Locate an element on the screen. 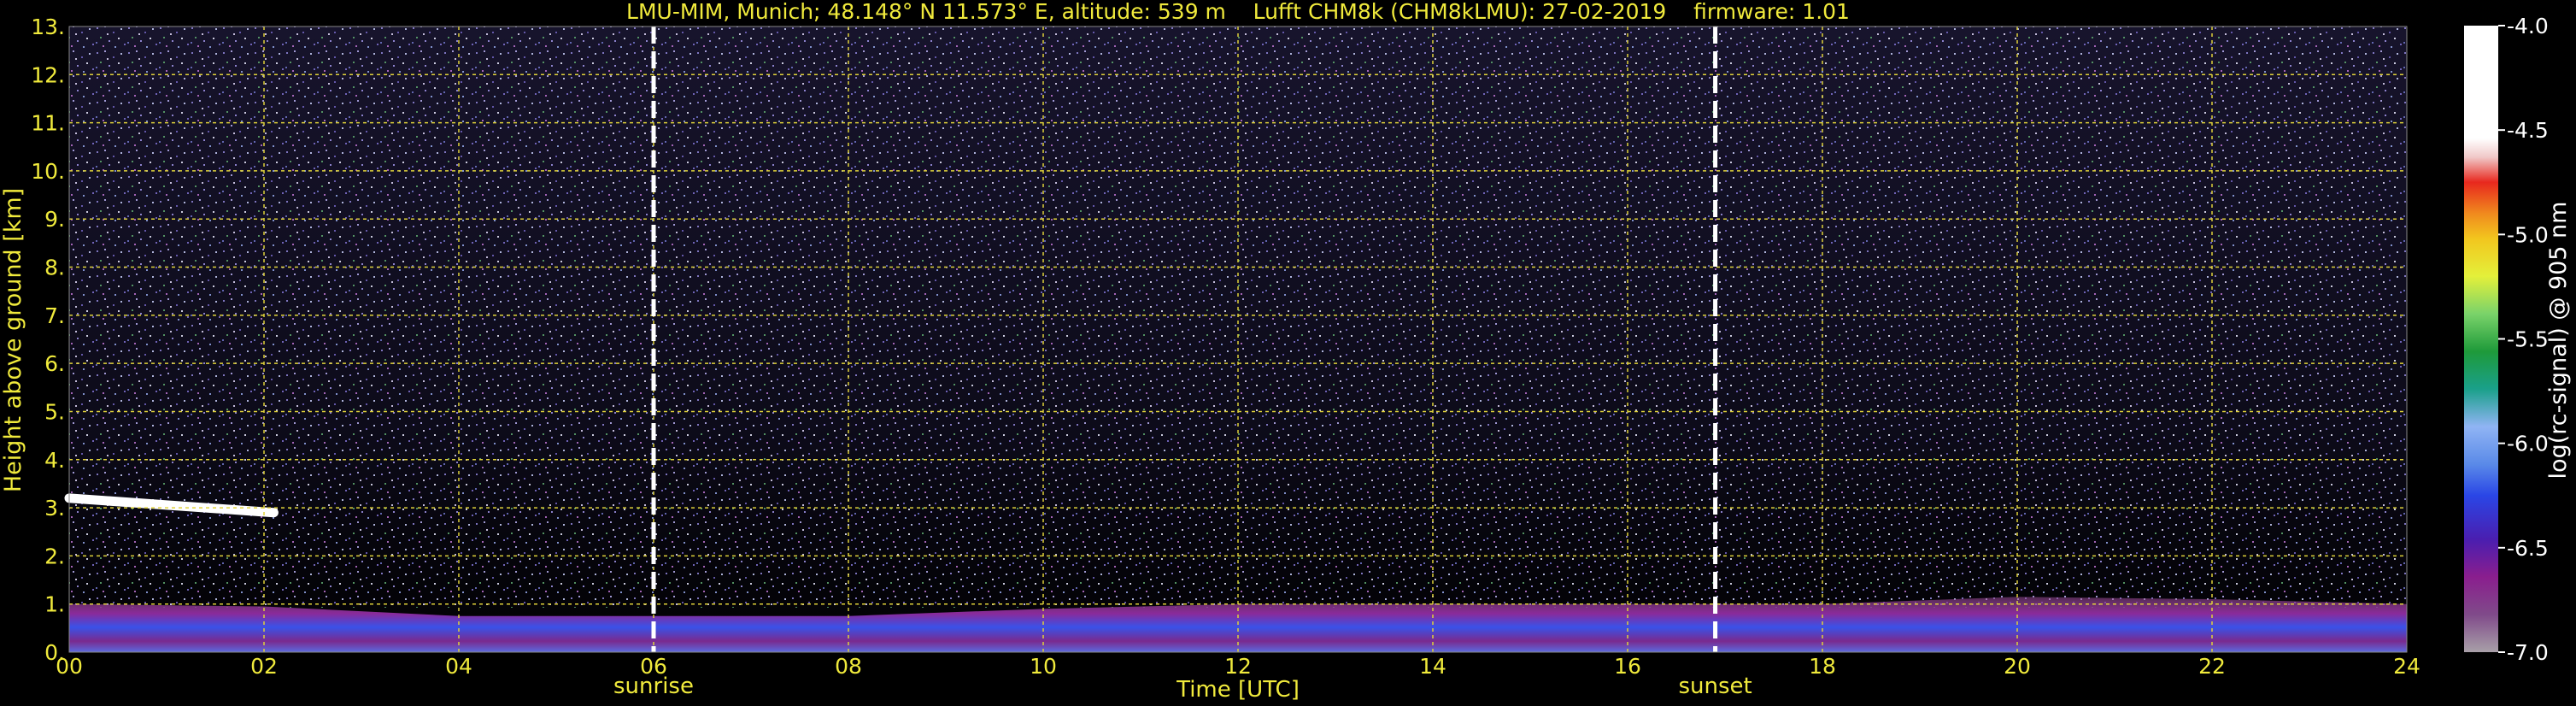  y-tick-label: 9. is located at coordinates (54, 219).